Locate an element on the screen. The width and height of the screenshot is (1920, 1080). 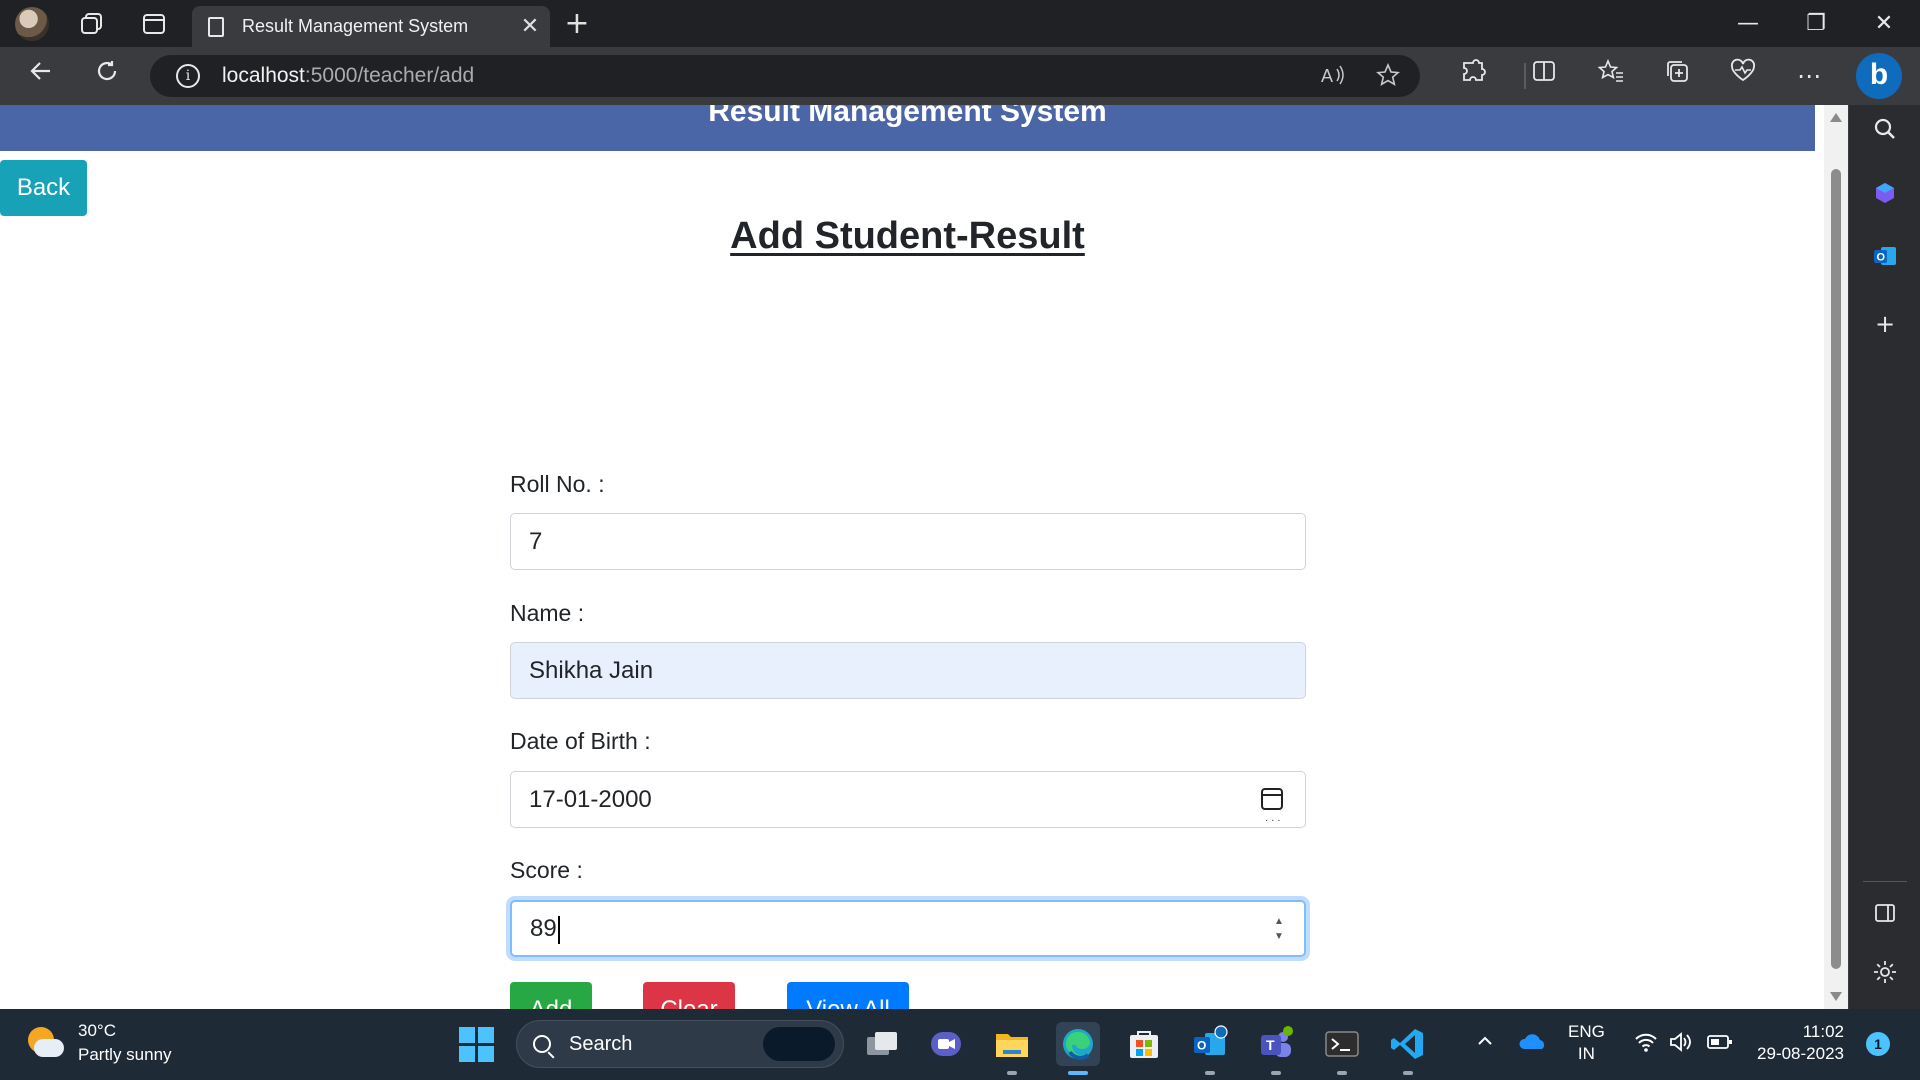
svg-text: O is located at coordinates (1881, 258).